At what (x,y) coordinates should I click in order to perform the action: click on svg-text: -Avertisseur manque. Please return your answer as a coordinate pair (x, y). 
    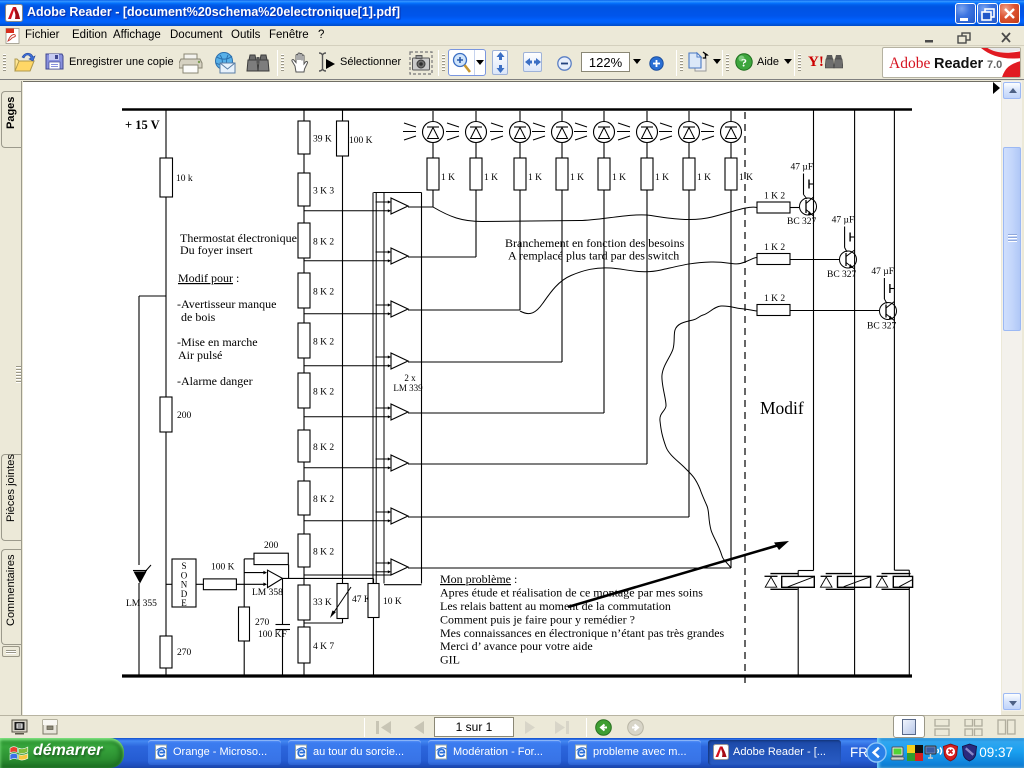
    Looking at the image, I should click on (226, 304).